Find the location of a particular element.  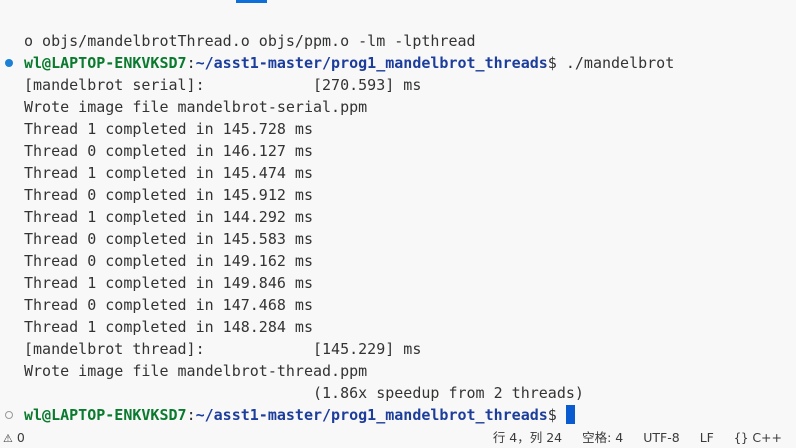

terminal-line: Thread 0 completed in 145.912 ms is located at coordinates (398, 195).